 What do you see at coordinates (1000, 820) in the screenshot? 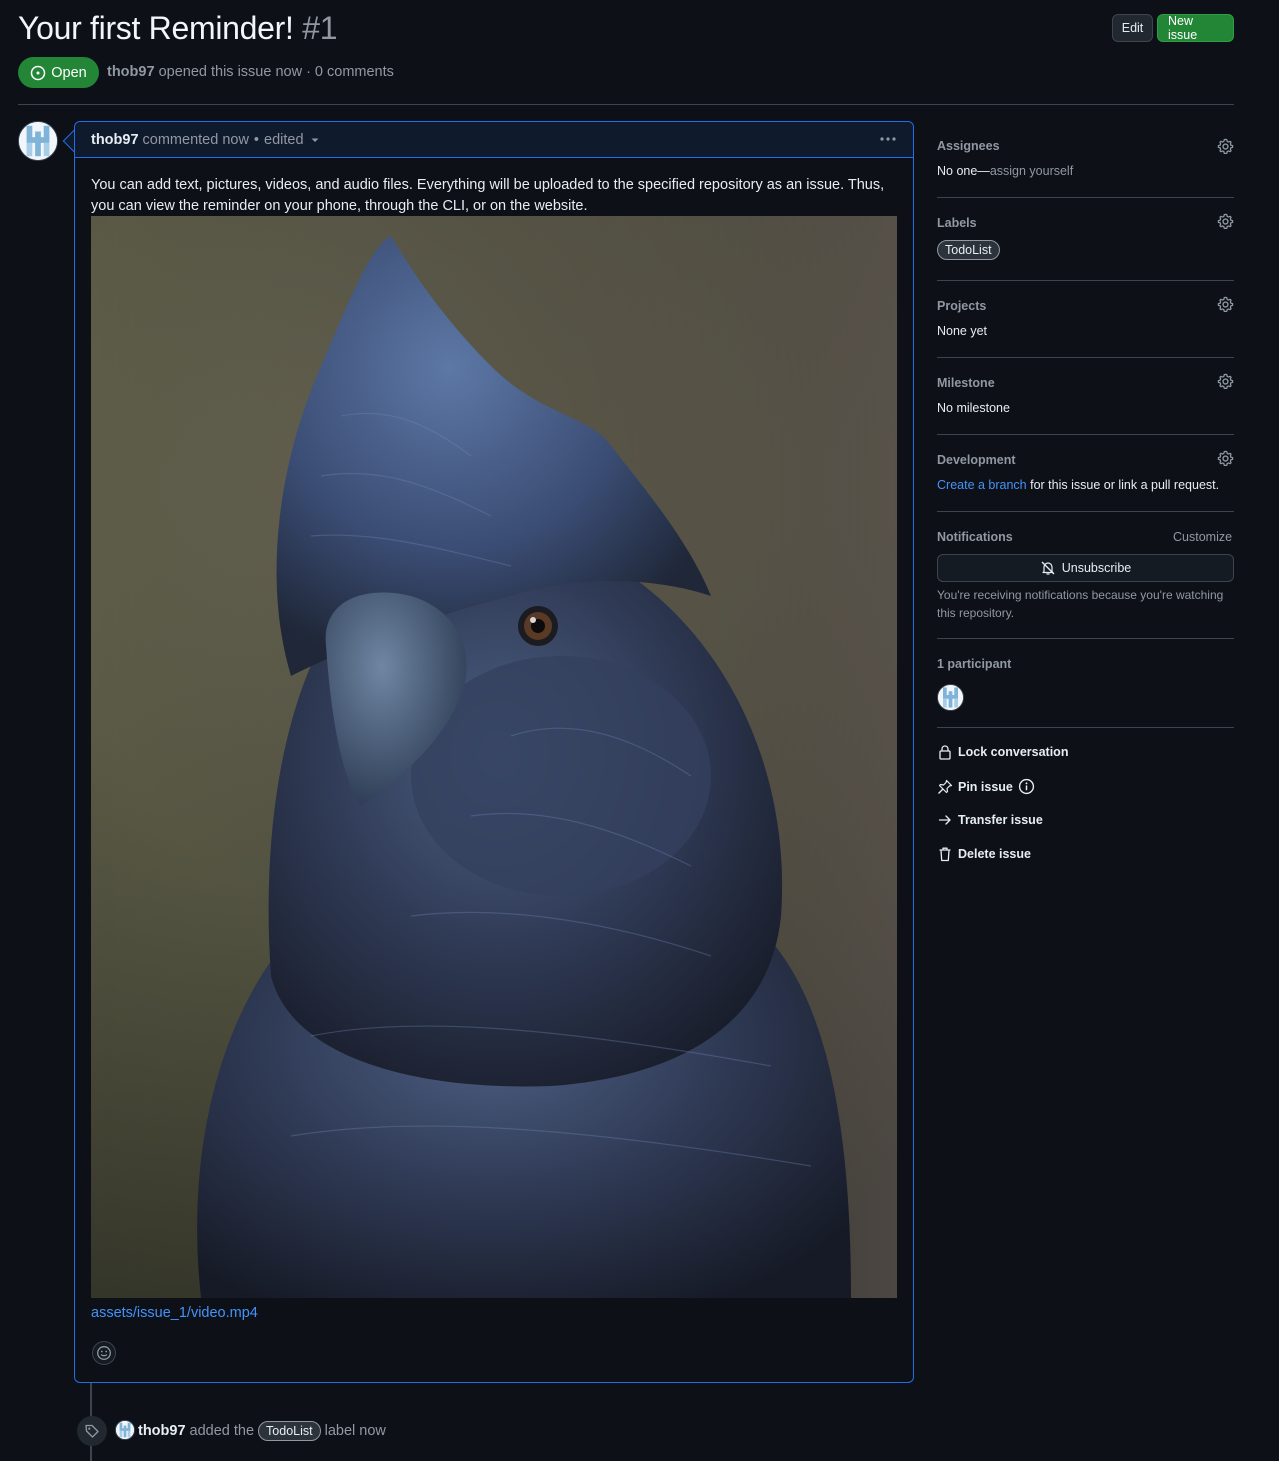
I see `transfer-label: Transfer issue` at bounding box center [1000, 820].